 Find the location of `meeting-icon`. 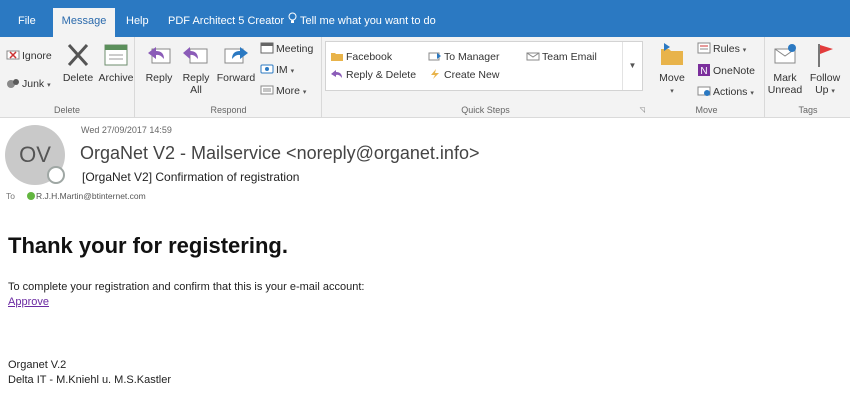

meeting-icon is located at coordinates (267, 48).